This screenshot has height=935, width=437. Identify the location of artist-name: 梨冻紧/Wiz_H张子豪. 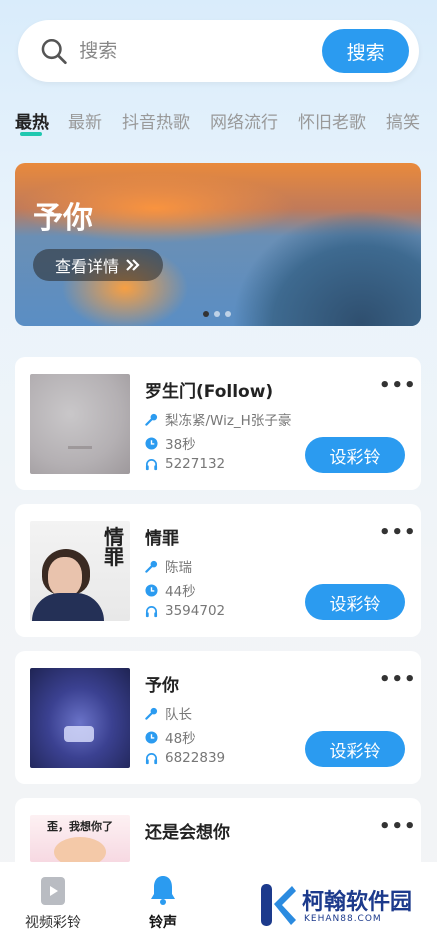
(228, 421).